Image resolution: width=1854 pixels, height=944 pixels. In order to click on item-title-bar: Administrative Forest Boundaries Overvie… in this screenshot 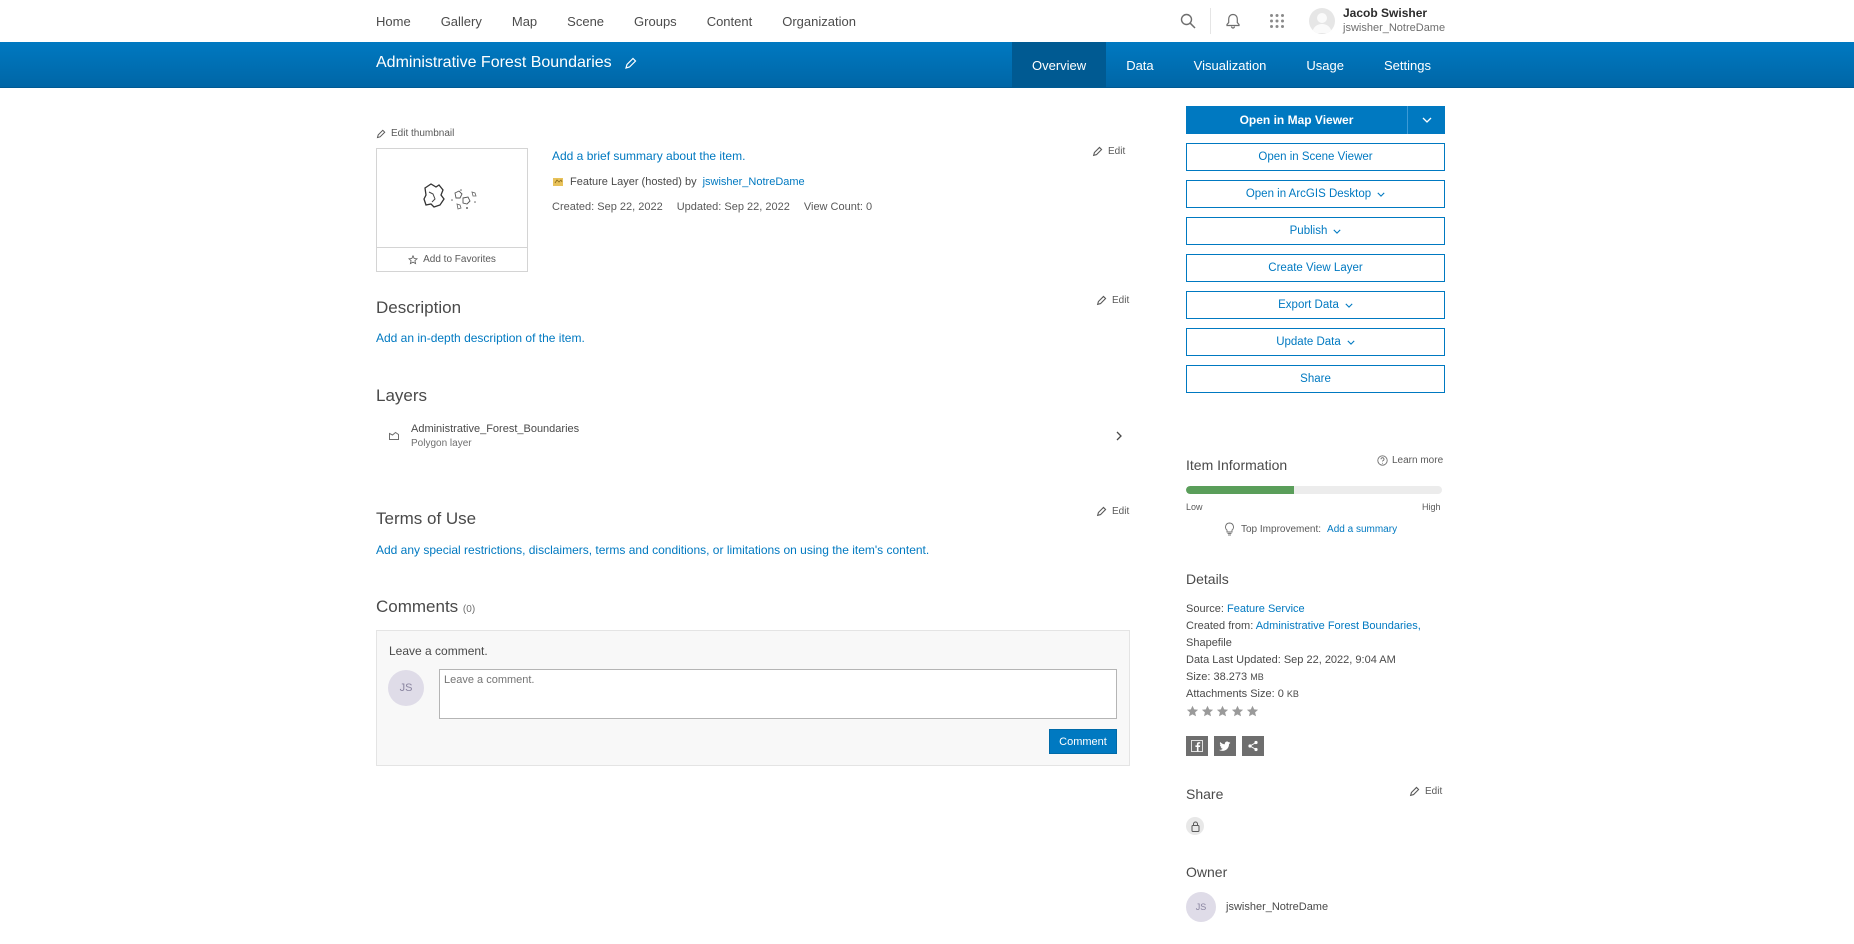, I will do `click(927, 65)`.